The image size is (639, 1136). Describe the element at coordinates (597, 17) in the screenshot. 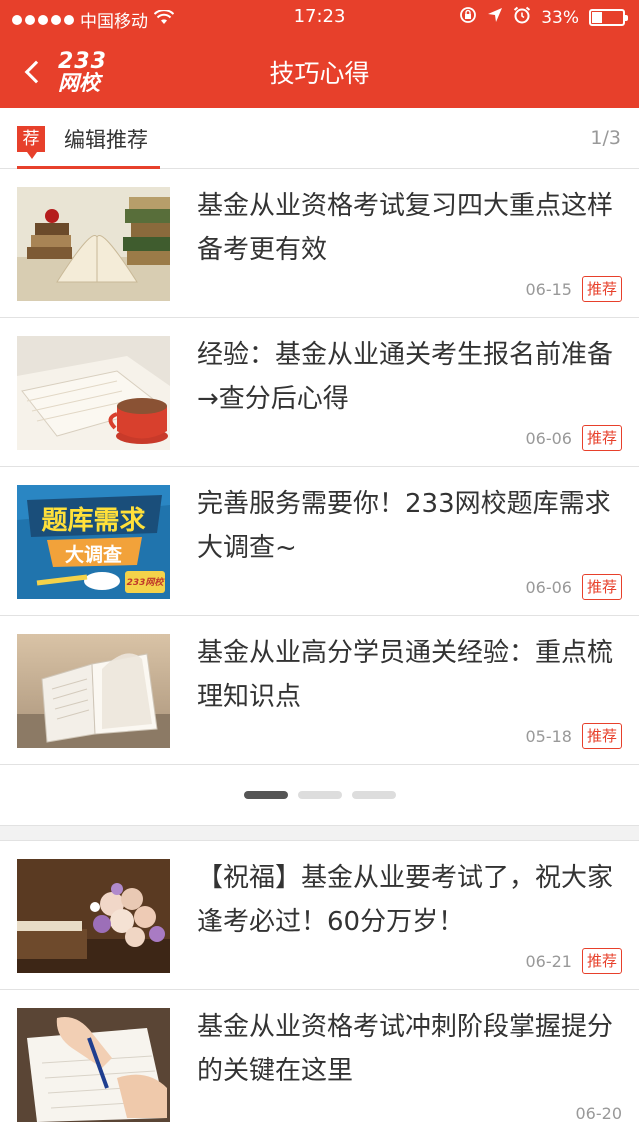

I see `battery-level` at that location.